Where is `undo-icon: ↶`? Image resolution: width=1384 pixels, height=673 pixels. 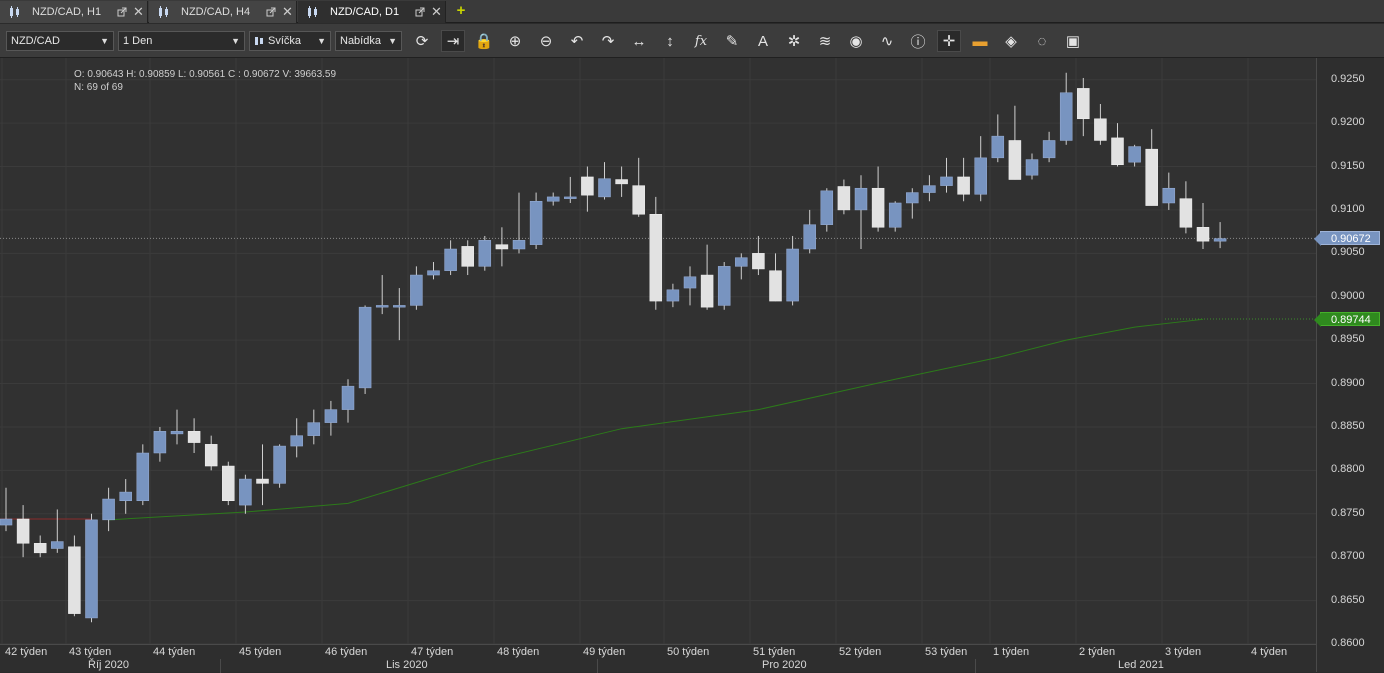 undo-icon: ↶ is located at coordinates (577, 41).